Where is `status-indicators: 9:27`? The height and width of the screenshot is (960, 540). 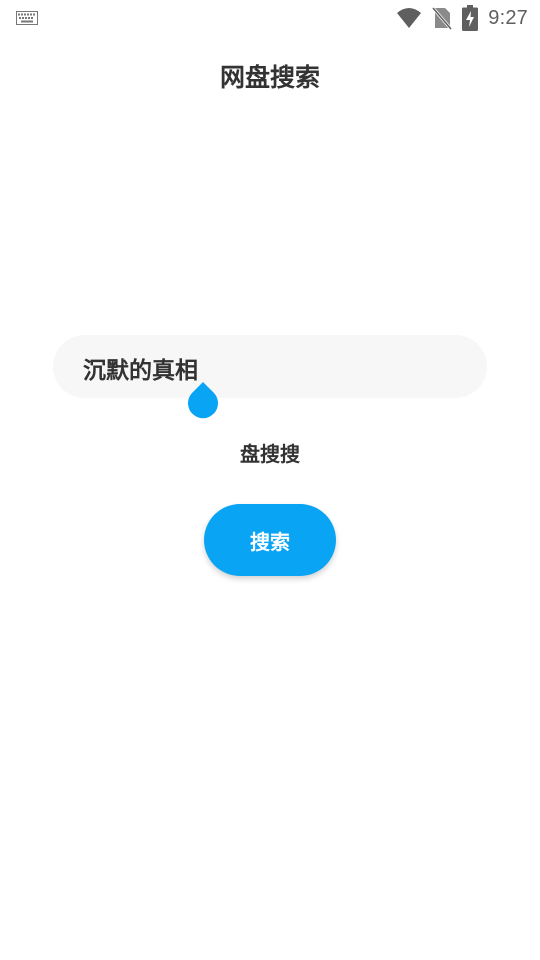 status-indicators: 9:27 is located at coordinates (462, 18).